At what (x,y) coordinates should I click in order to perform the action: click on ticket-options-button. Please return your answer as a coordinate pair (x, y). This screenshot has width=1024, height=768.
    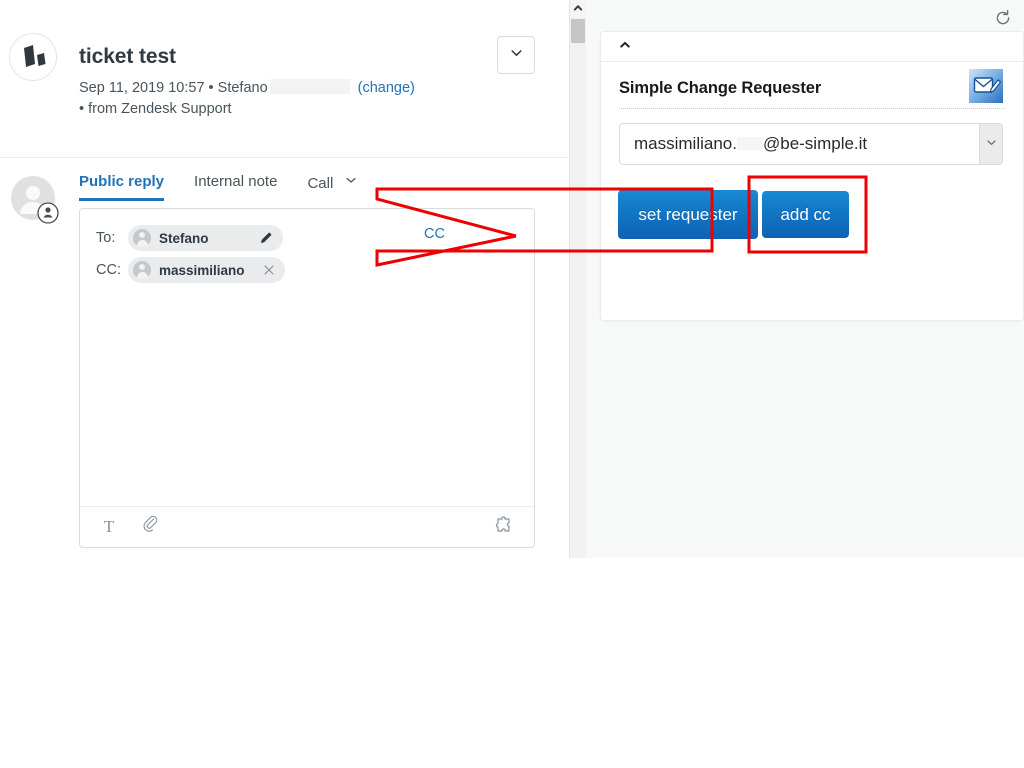
    Looking at the image, I should click on (516, 55).